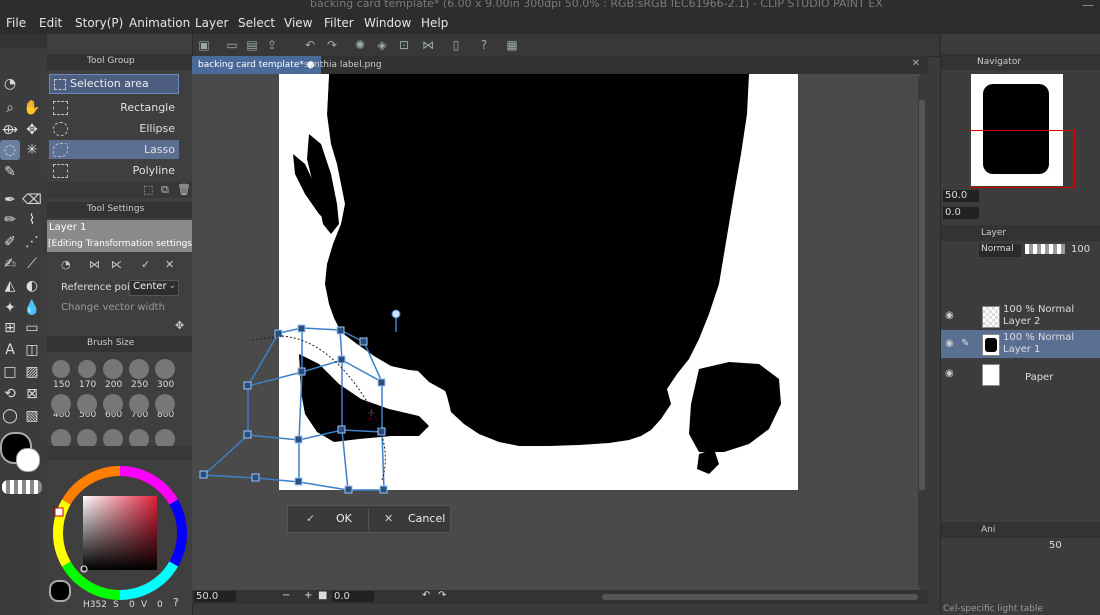 The image size is (1100, 615). What do you see at coordinates (10, 108) in the screenshot?
I see `zoom-icon: ⌕` at bounding box center [10, 108].